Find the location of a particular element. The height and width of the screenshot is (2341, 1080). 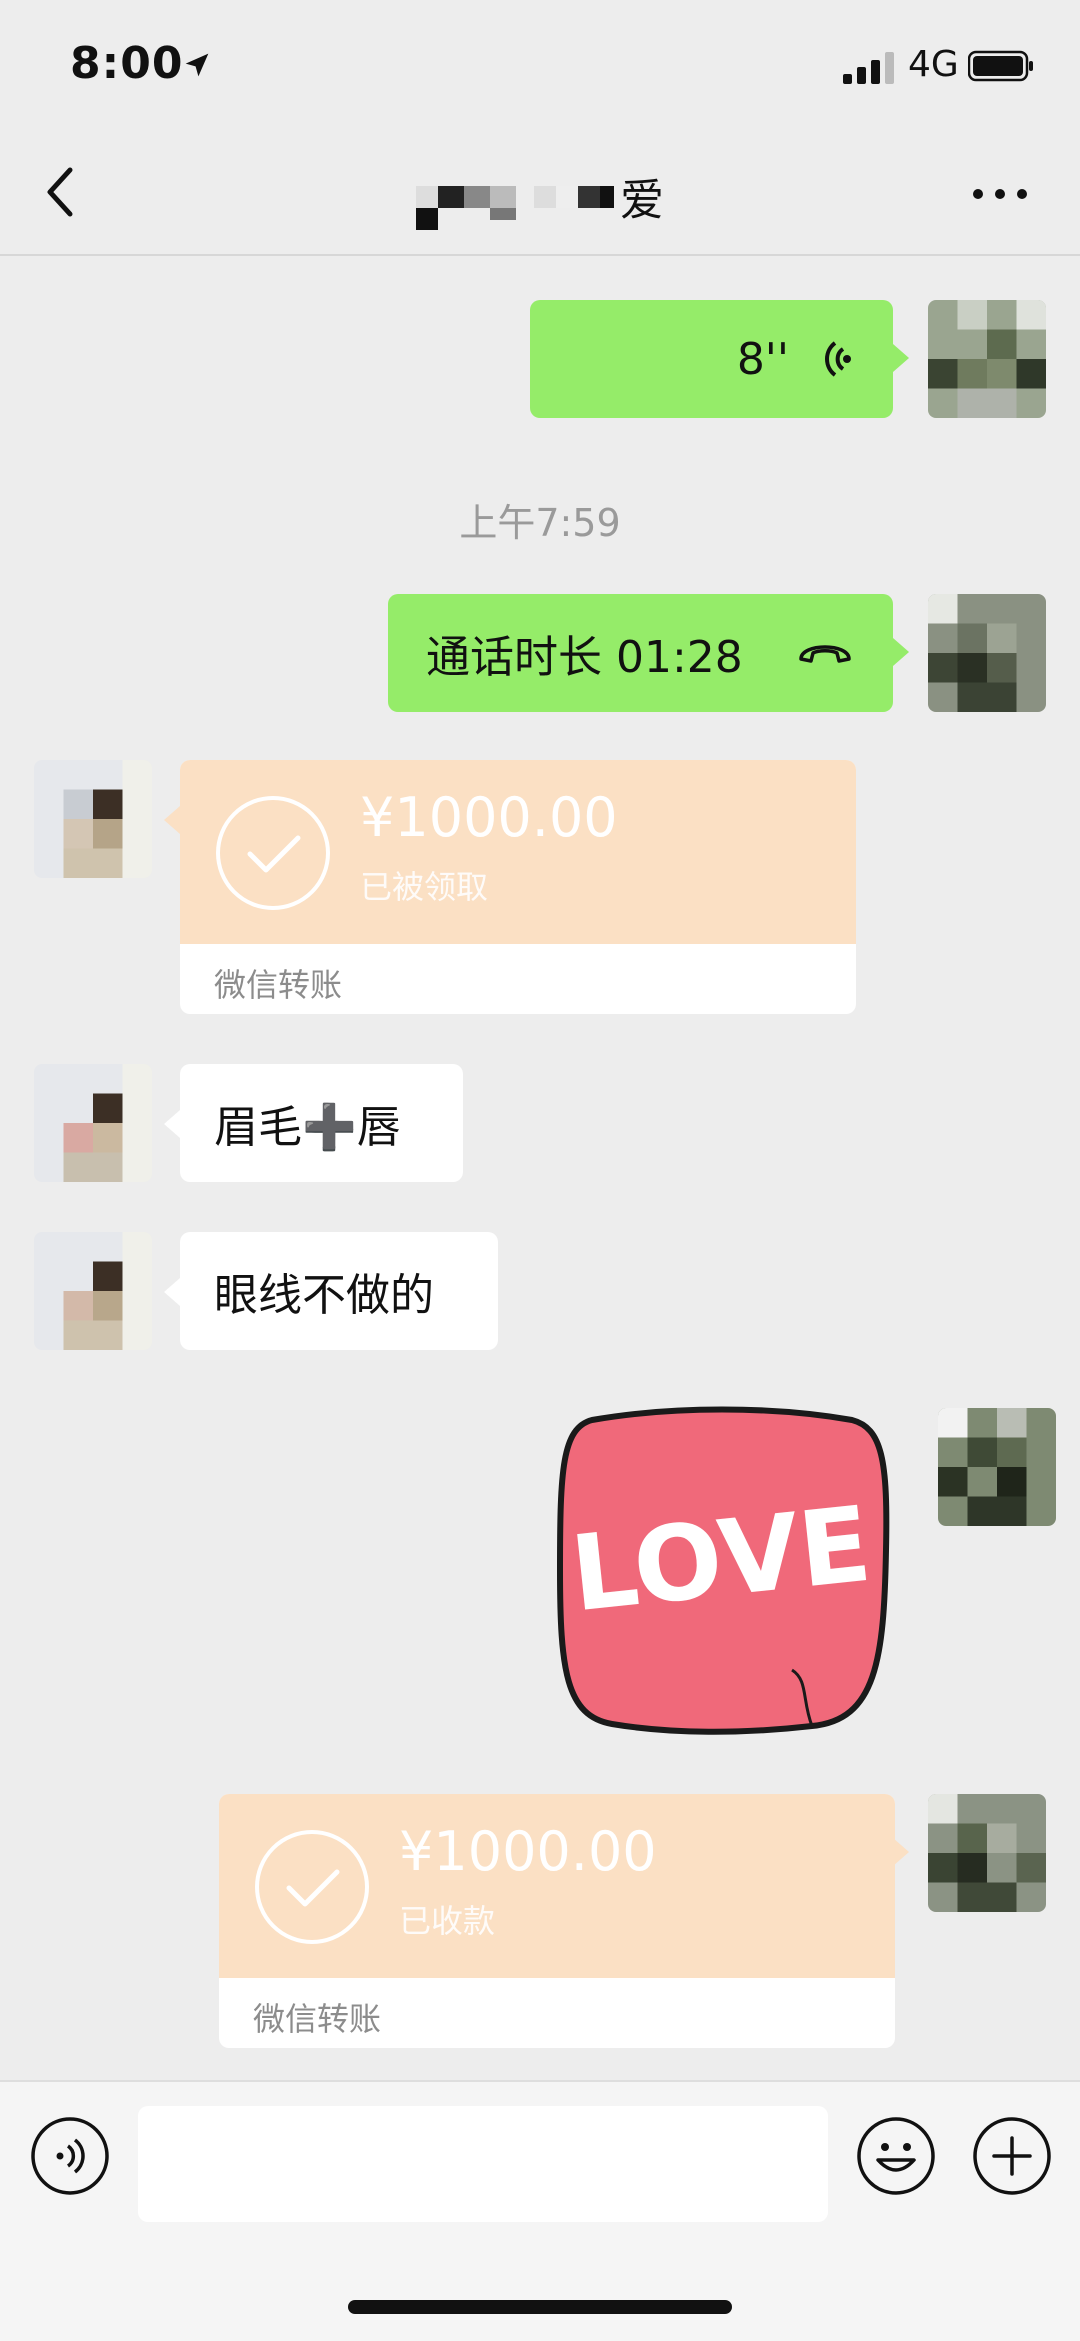

back-chevron-icon is located at coordinates (60, 192).